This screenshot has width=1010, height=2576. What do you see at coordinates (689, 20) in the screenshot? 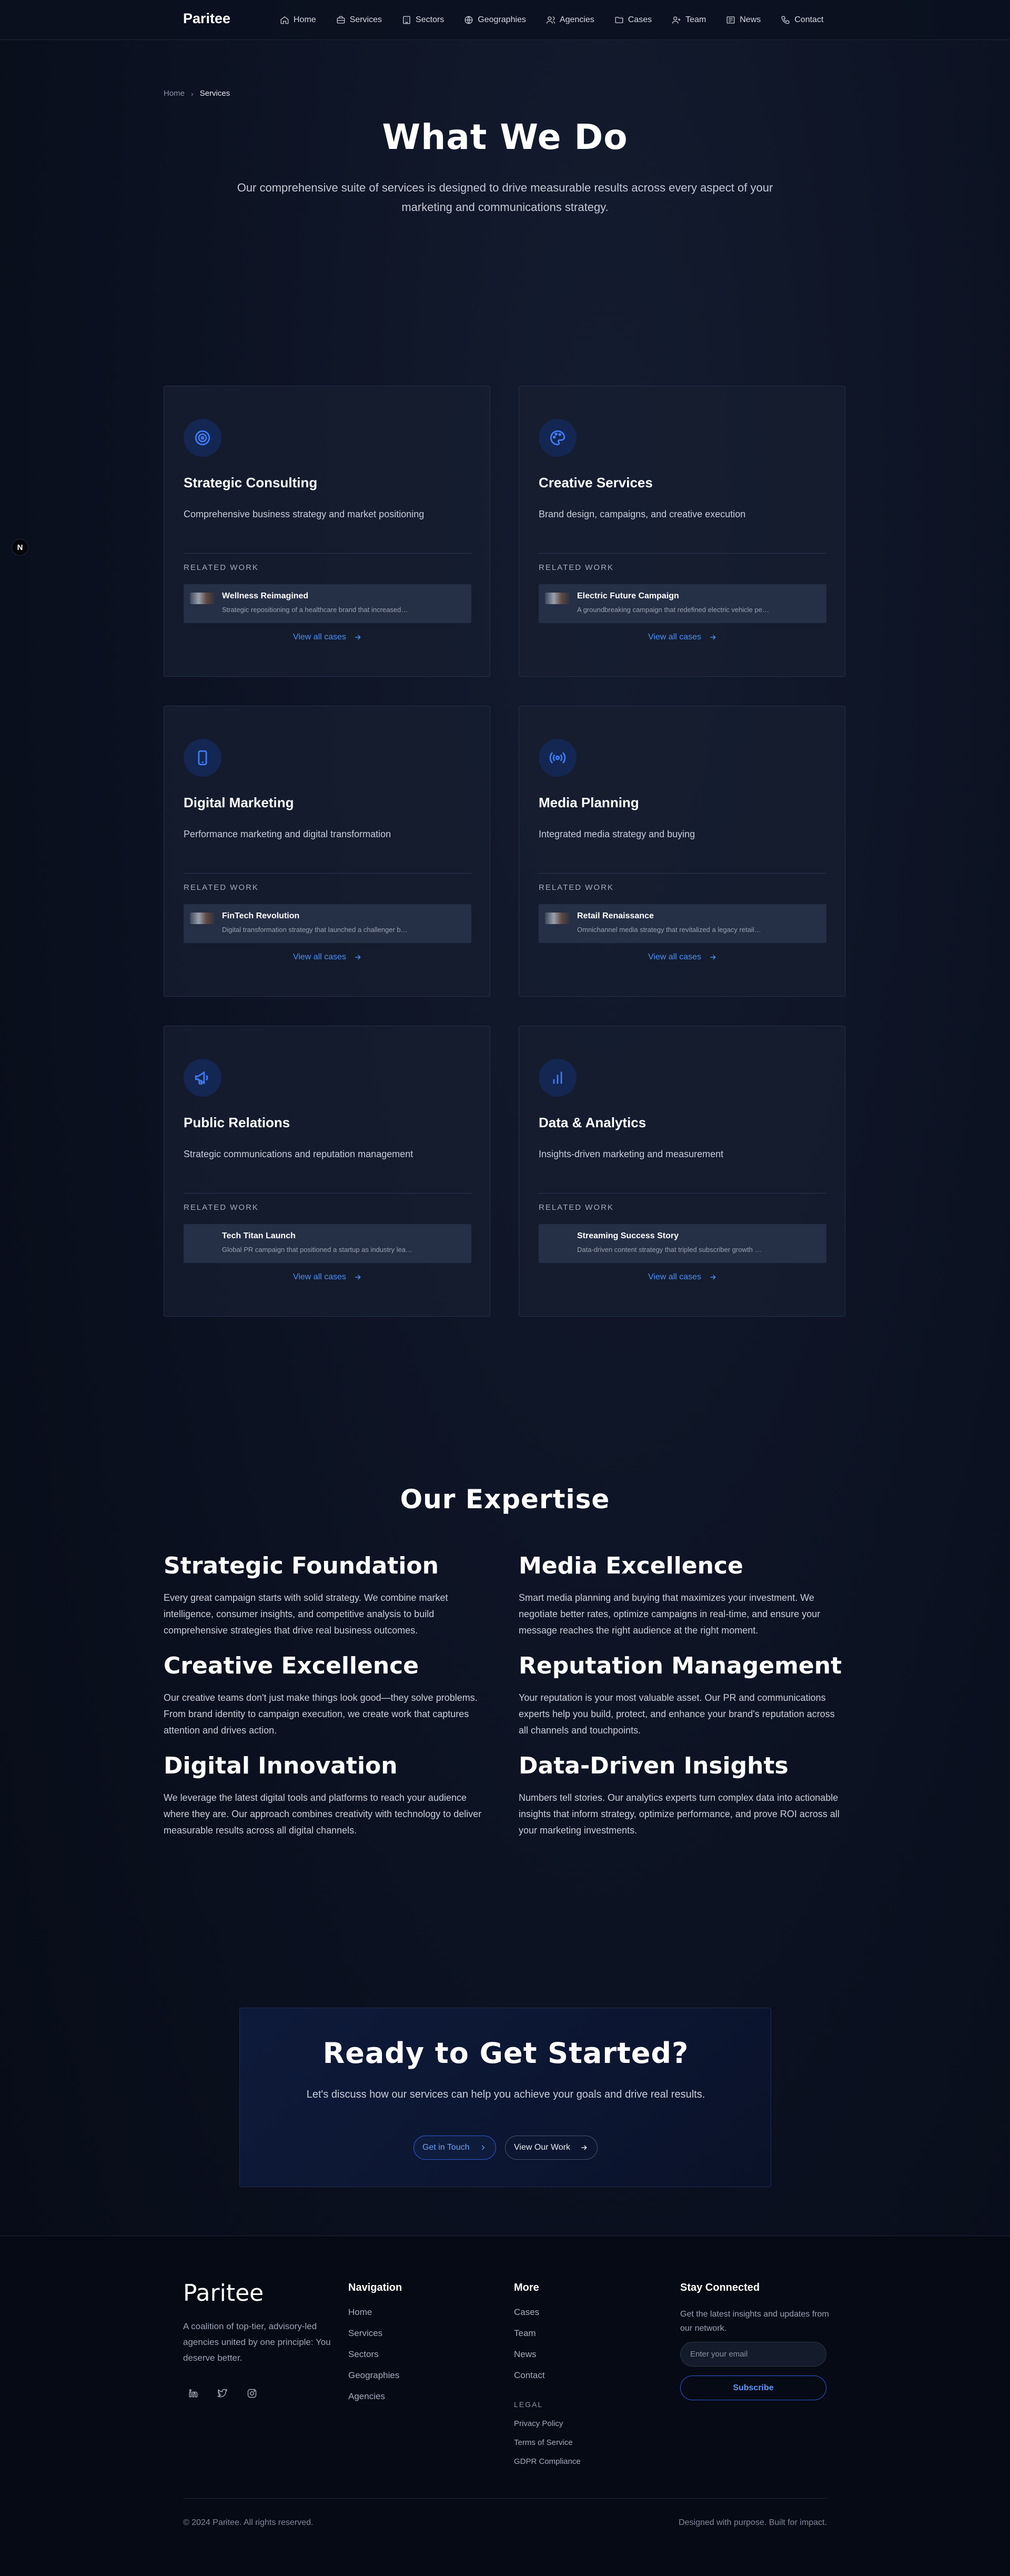
I see `nav-item-team: Team` at bounding box center [689, 20].